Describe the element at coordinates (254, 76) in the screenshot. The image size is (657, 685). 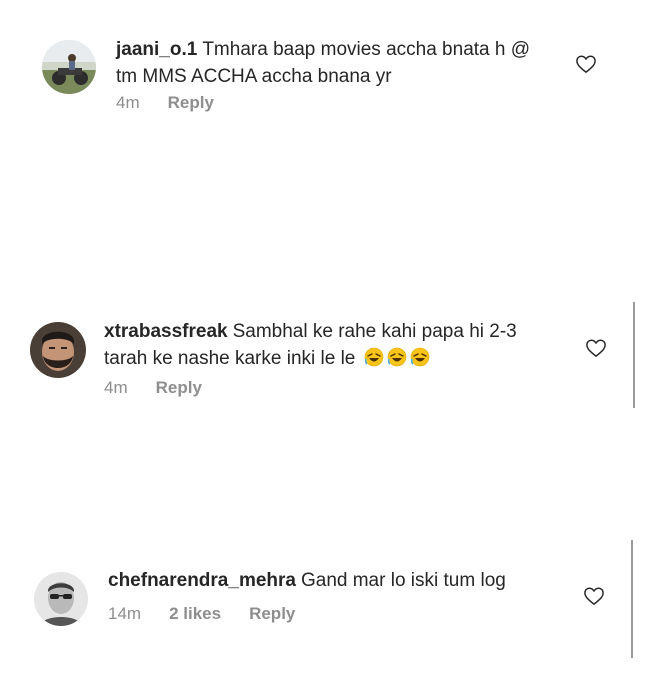
I see `comment-text: tm MMS ACCHA accha bnana yr` at that location.